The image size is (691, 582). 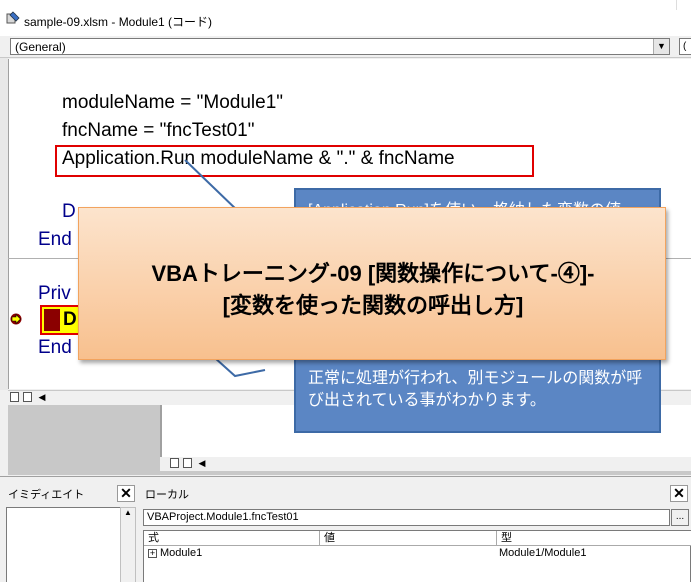 I want to click on vba-module-icon, so click(x=13, y=17).